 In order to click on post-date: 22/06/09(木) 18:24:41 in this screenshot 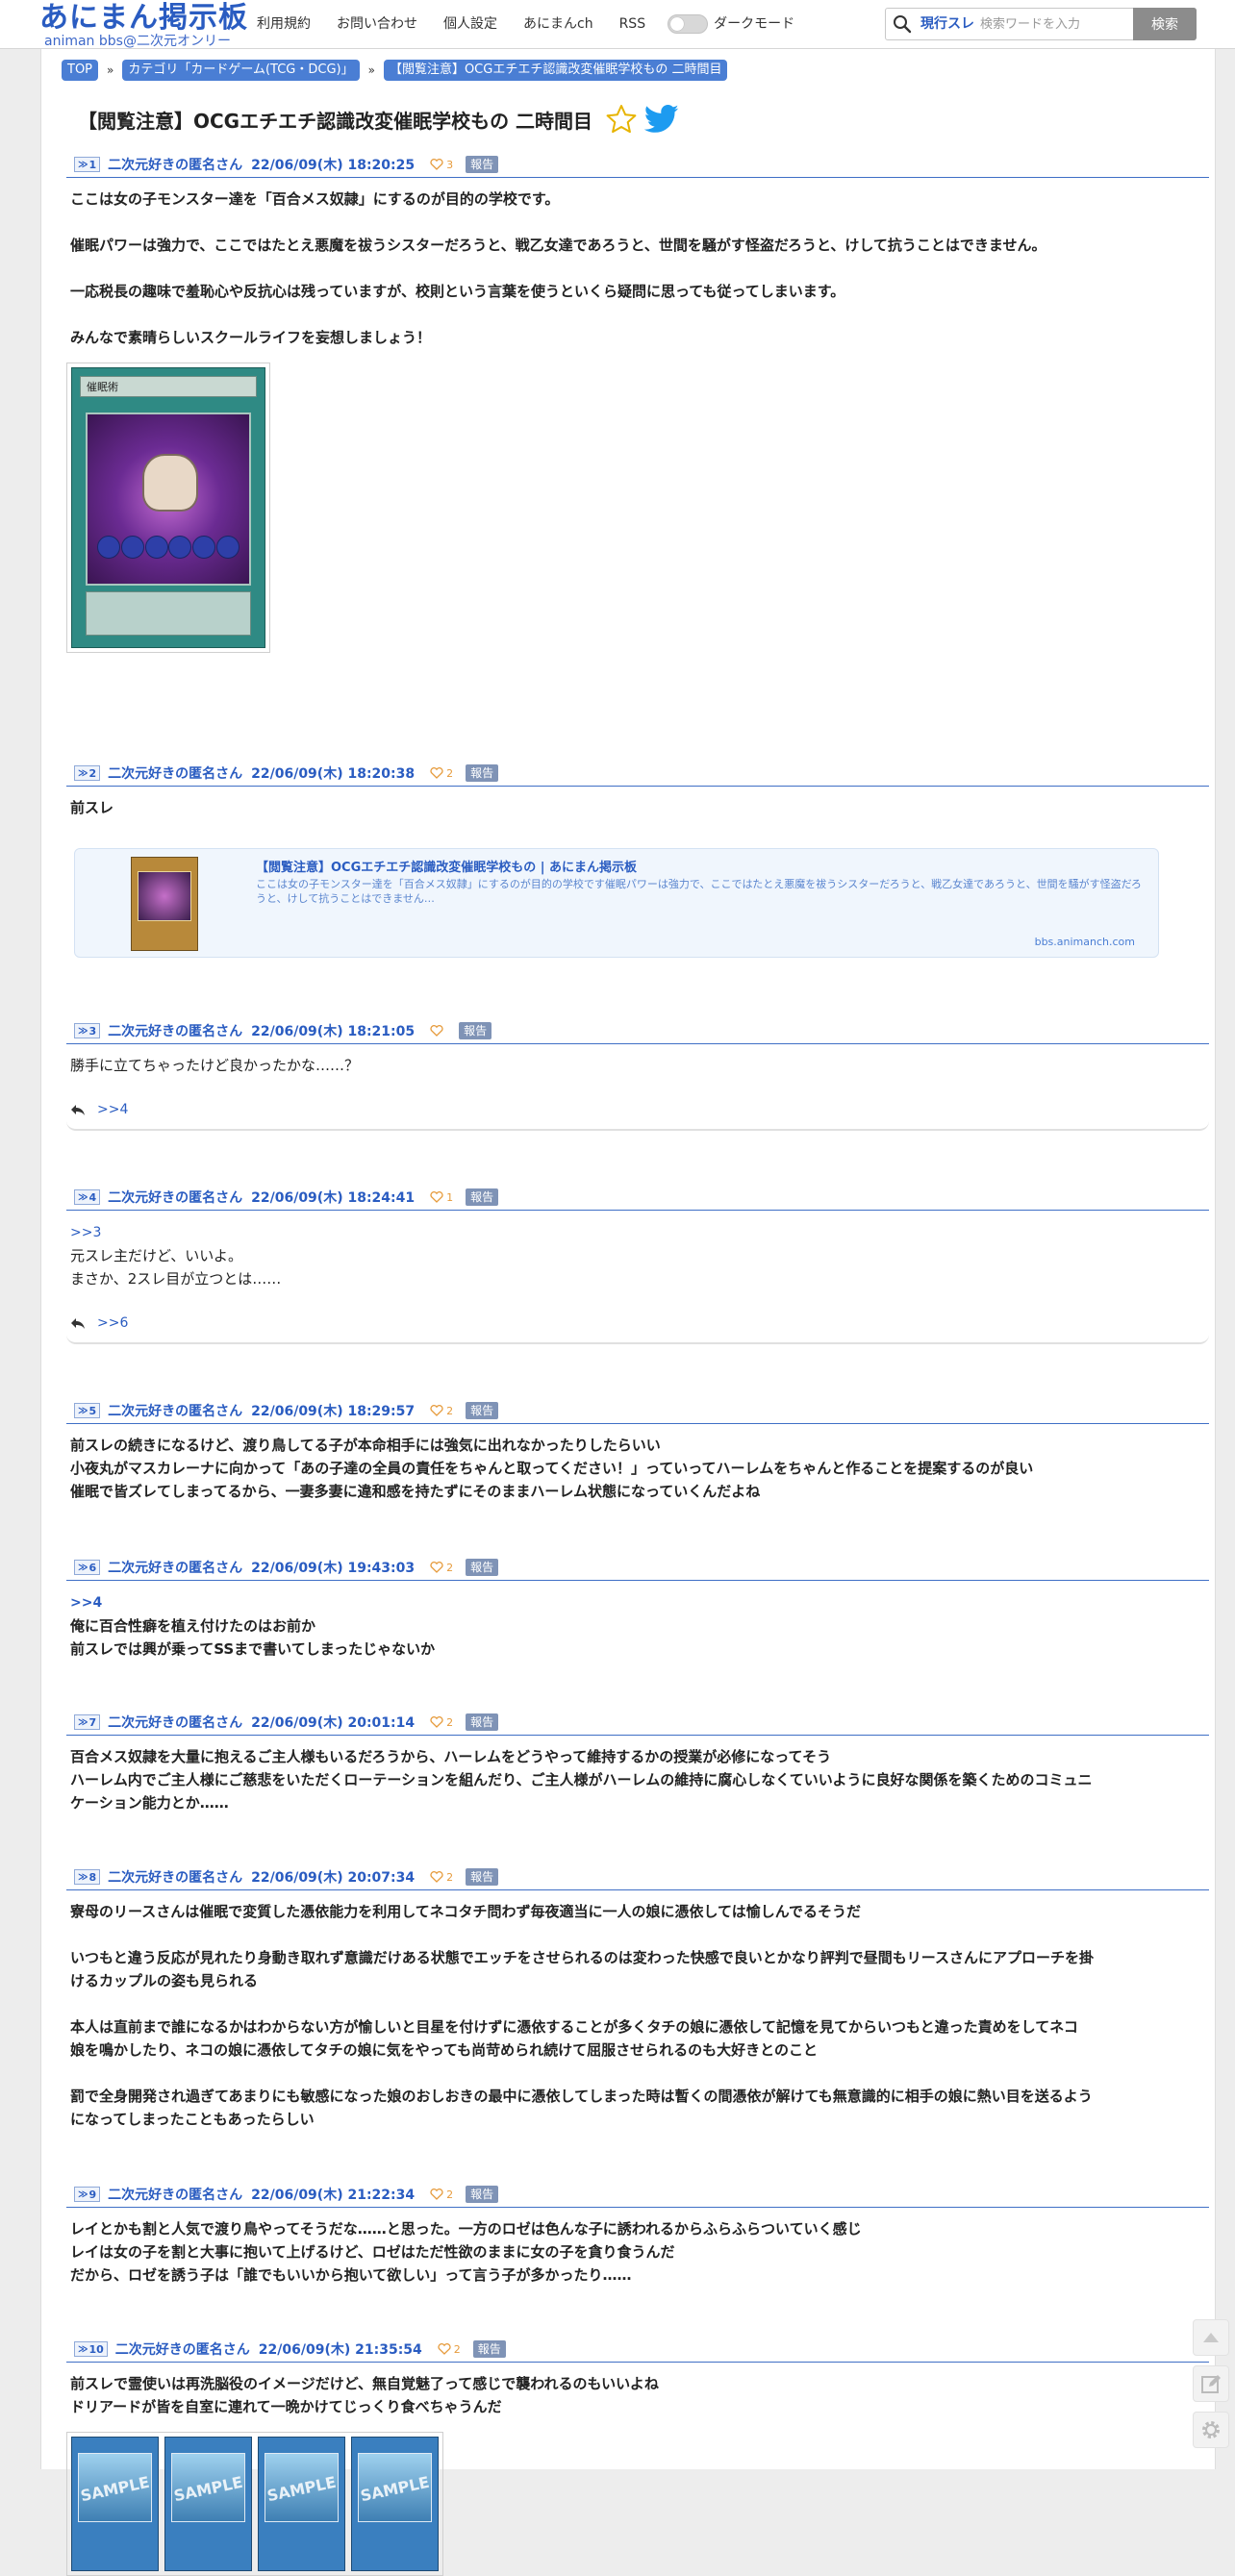, I will do `click(333, 1198)`.